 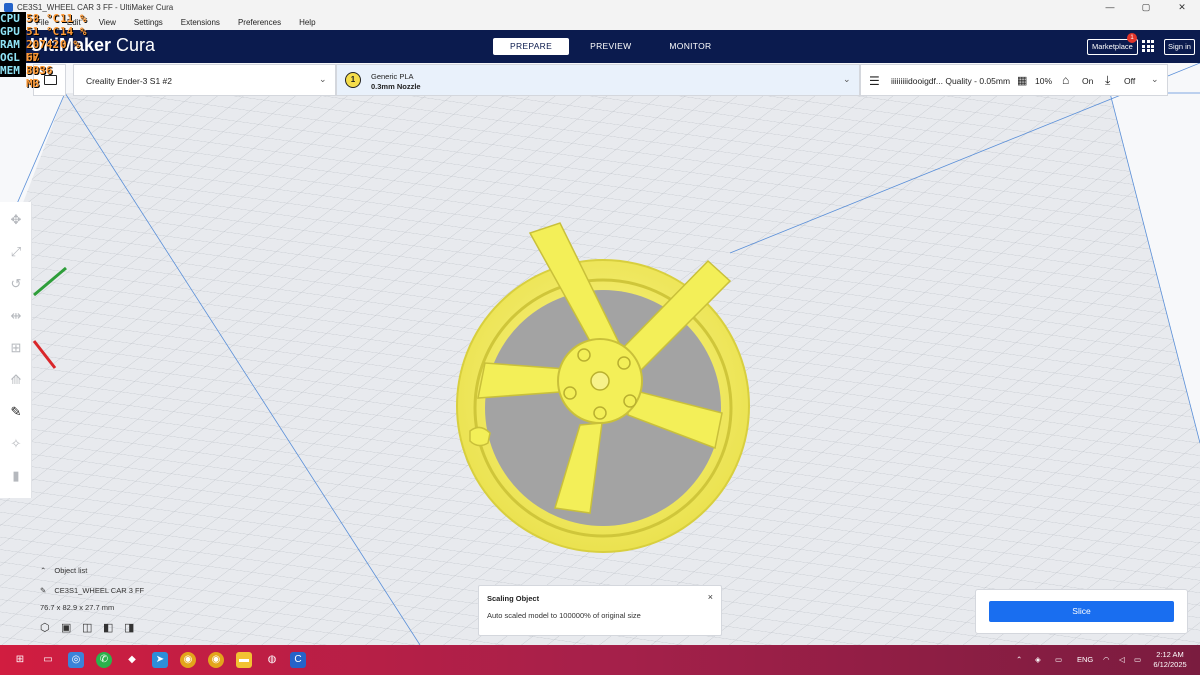 I want to click on start-windows-icon: ⊞, so click(x=20, y=660).